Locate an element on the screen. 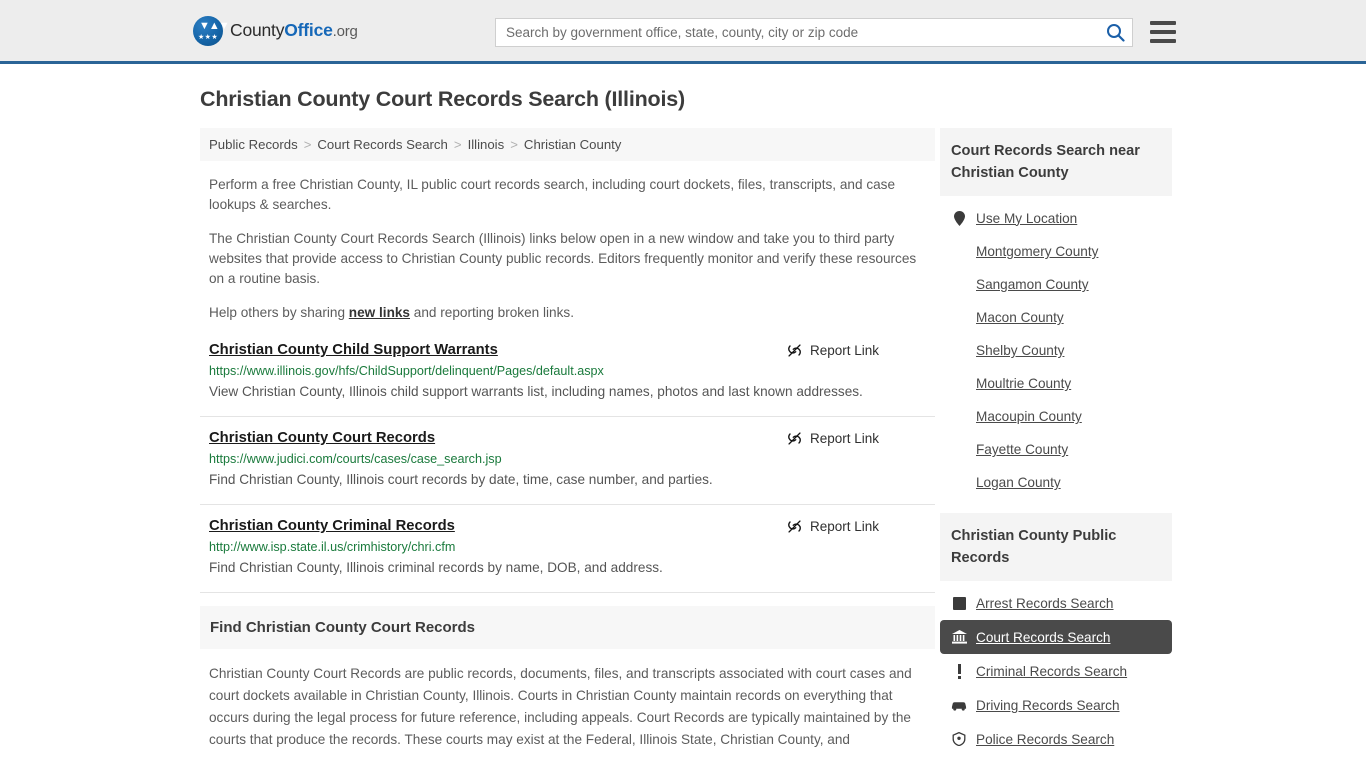  breadcrumb-item-public-records: Public Records is located at coordinates (253, 144).